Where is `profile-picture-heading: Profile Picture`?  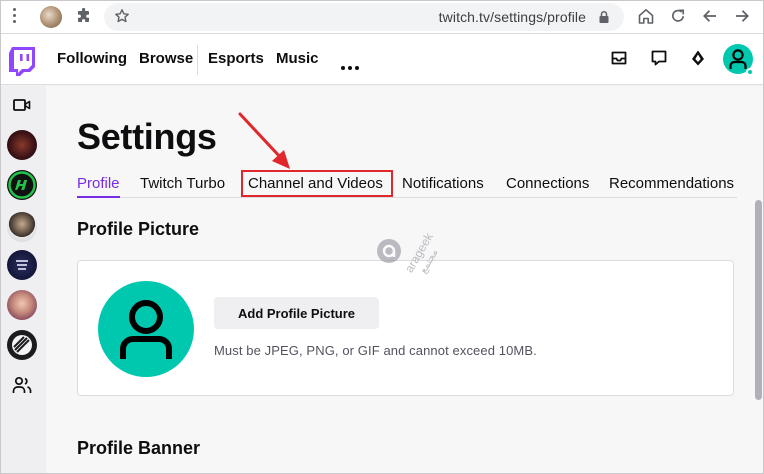
profile-picture-heading: Profile Picture is located at coordinates (138, 229).